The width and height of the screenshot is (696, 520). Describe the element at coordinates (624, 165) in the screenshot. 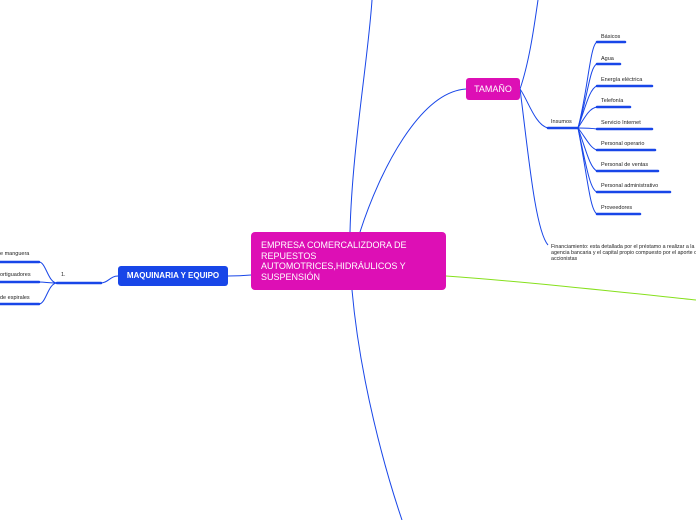

I see `insumo-personal-ventas: Personal de ventas` at that location.